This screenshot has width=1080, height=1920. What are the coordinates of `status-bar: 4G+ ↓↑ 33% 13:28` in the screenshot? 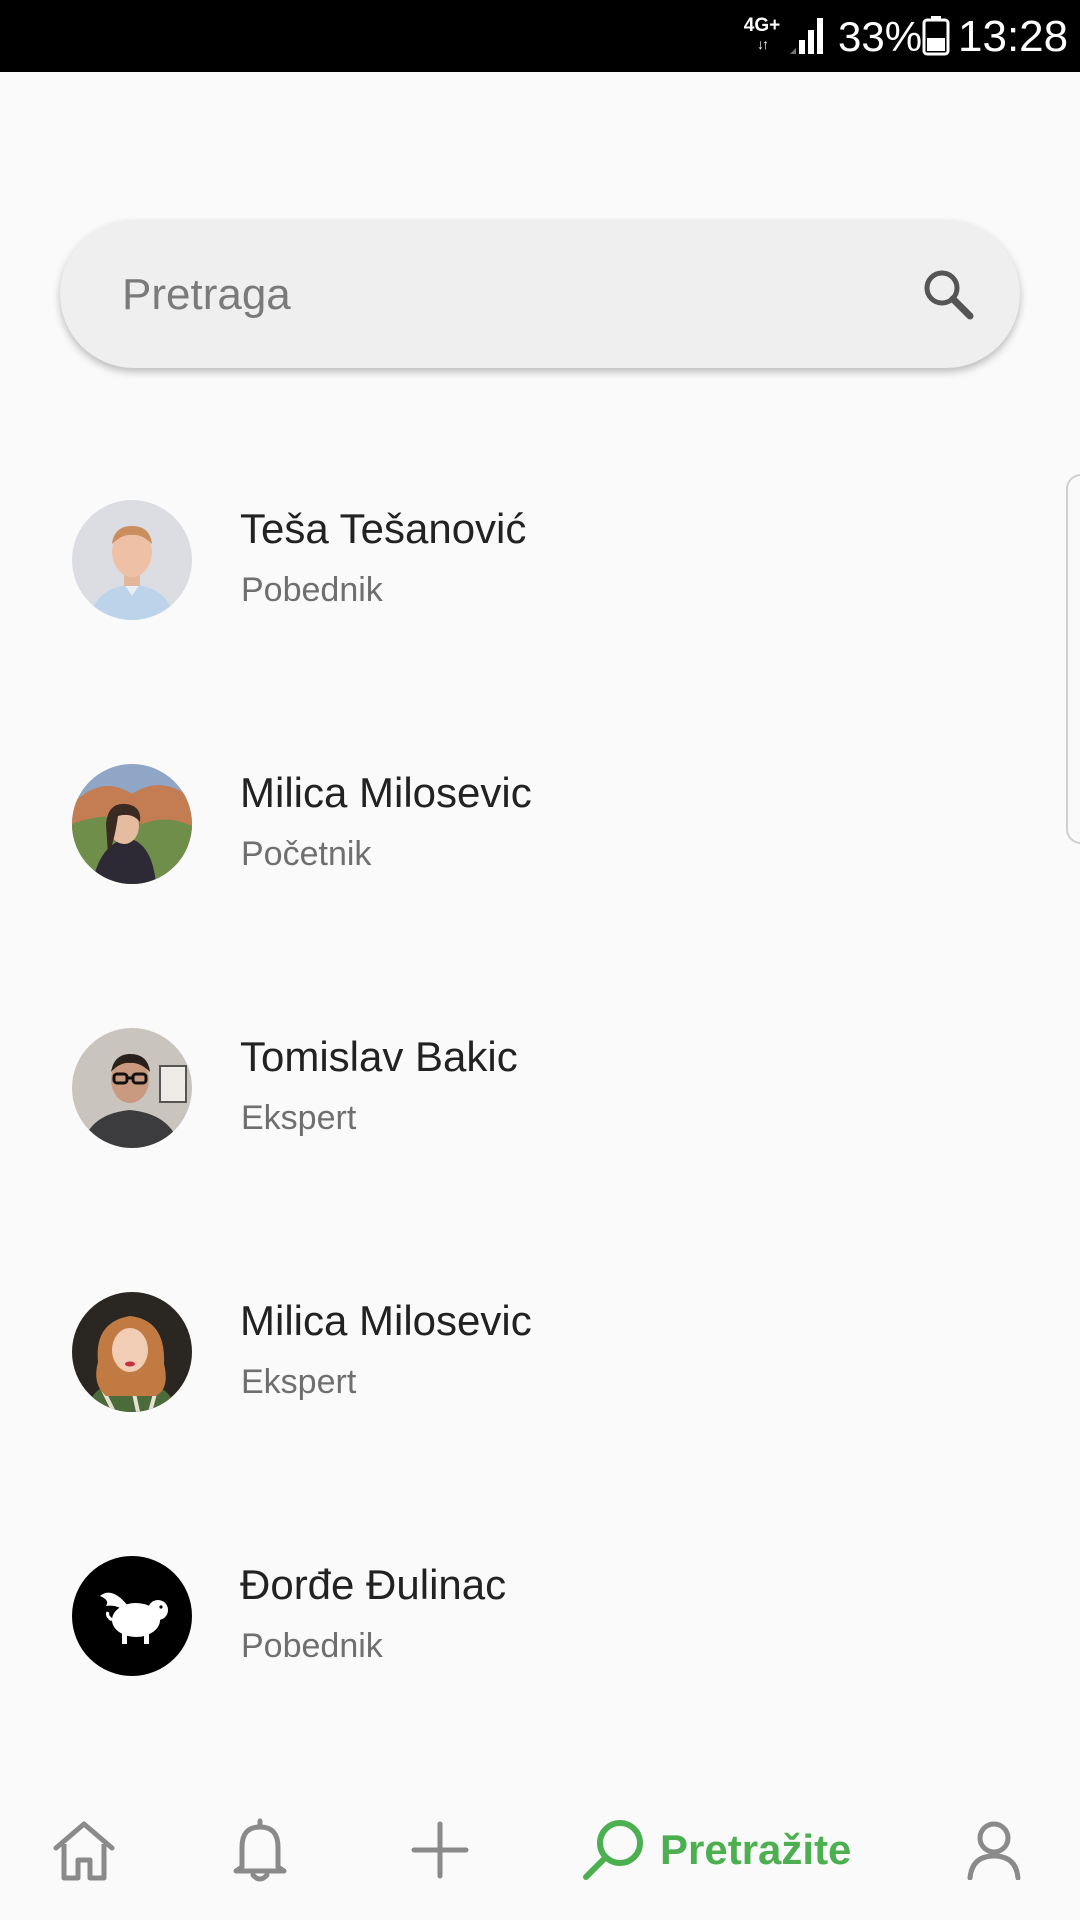 It's located at (540, 36).